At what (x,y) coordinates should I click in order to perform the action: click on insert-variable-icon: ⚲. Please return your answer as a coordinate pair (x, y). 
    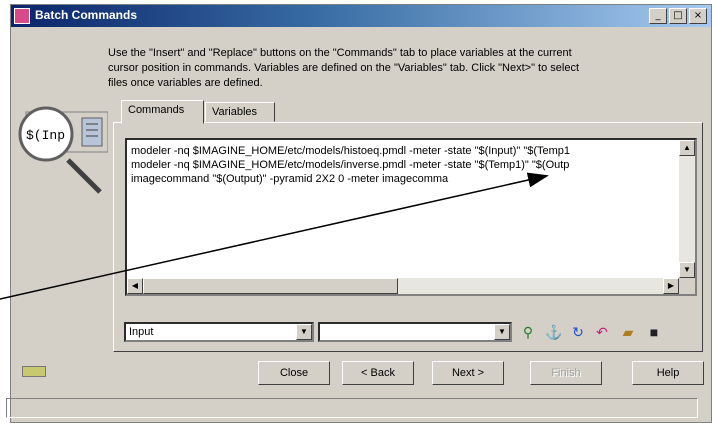
    Looking at the image, I should click on (528, 332).